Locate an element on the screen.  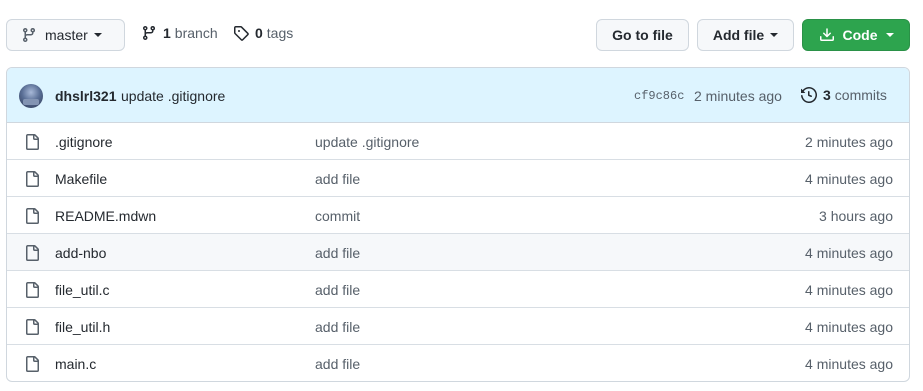
branches-label: branch is located at coordinates (196, 33).